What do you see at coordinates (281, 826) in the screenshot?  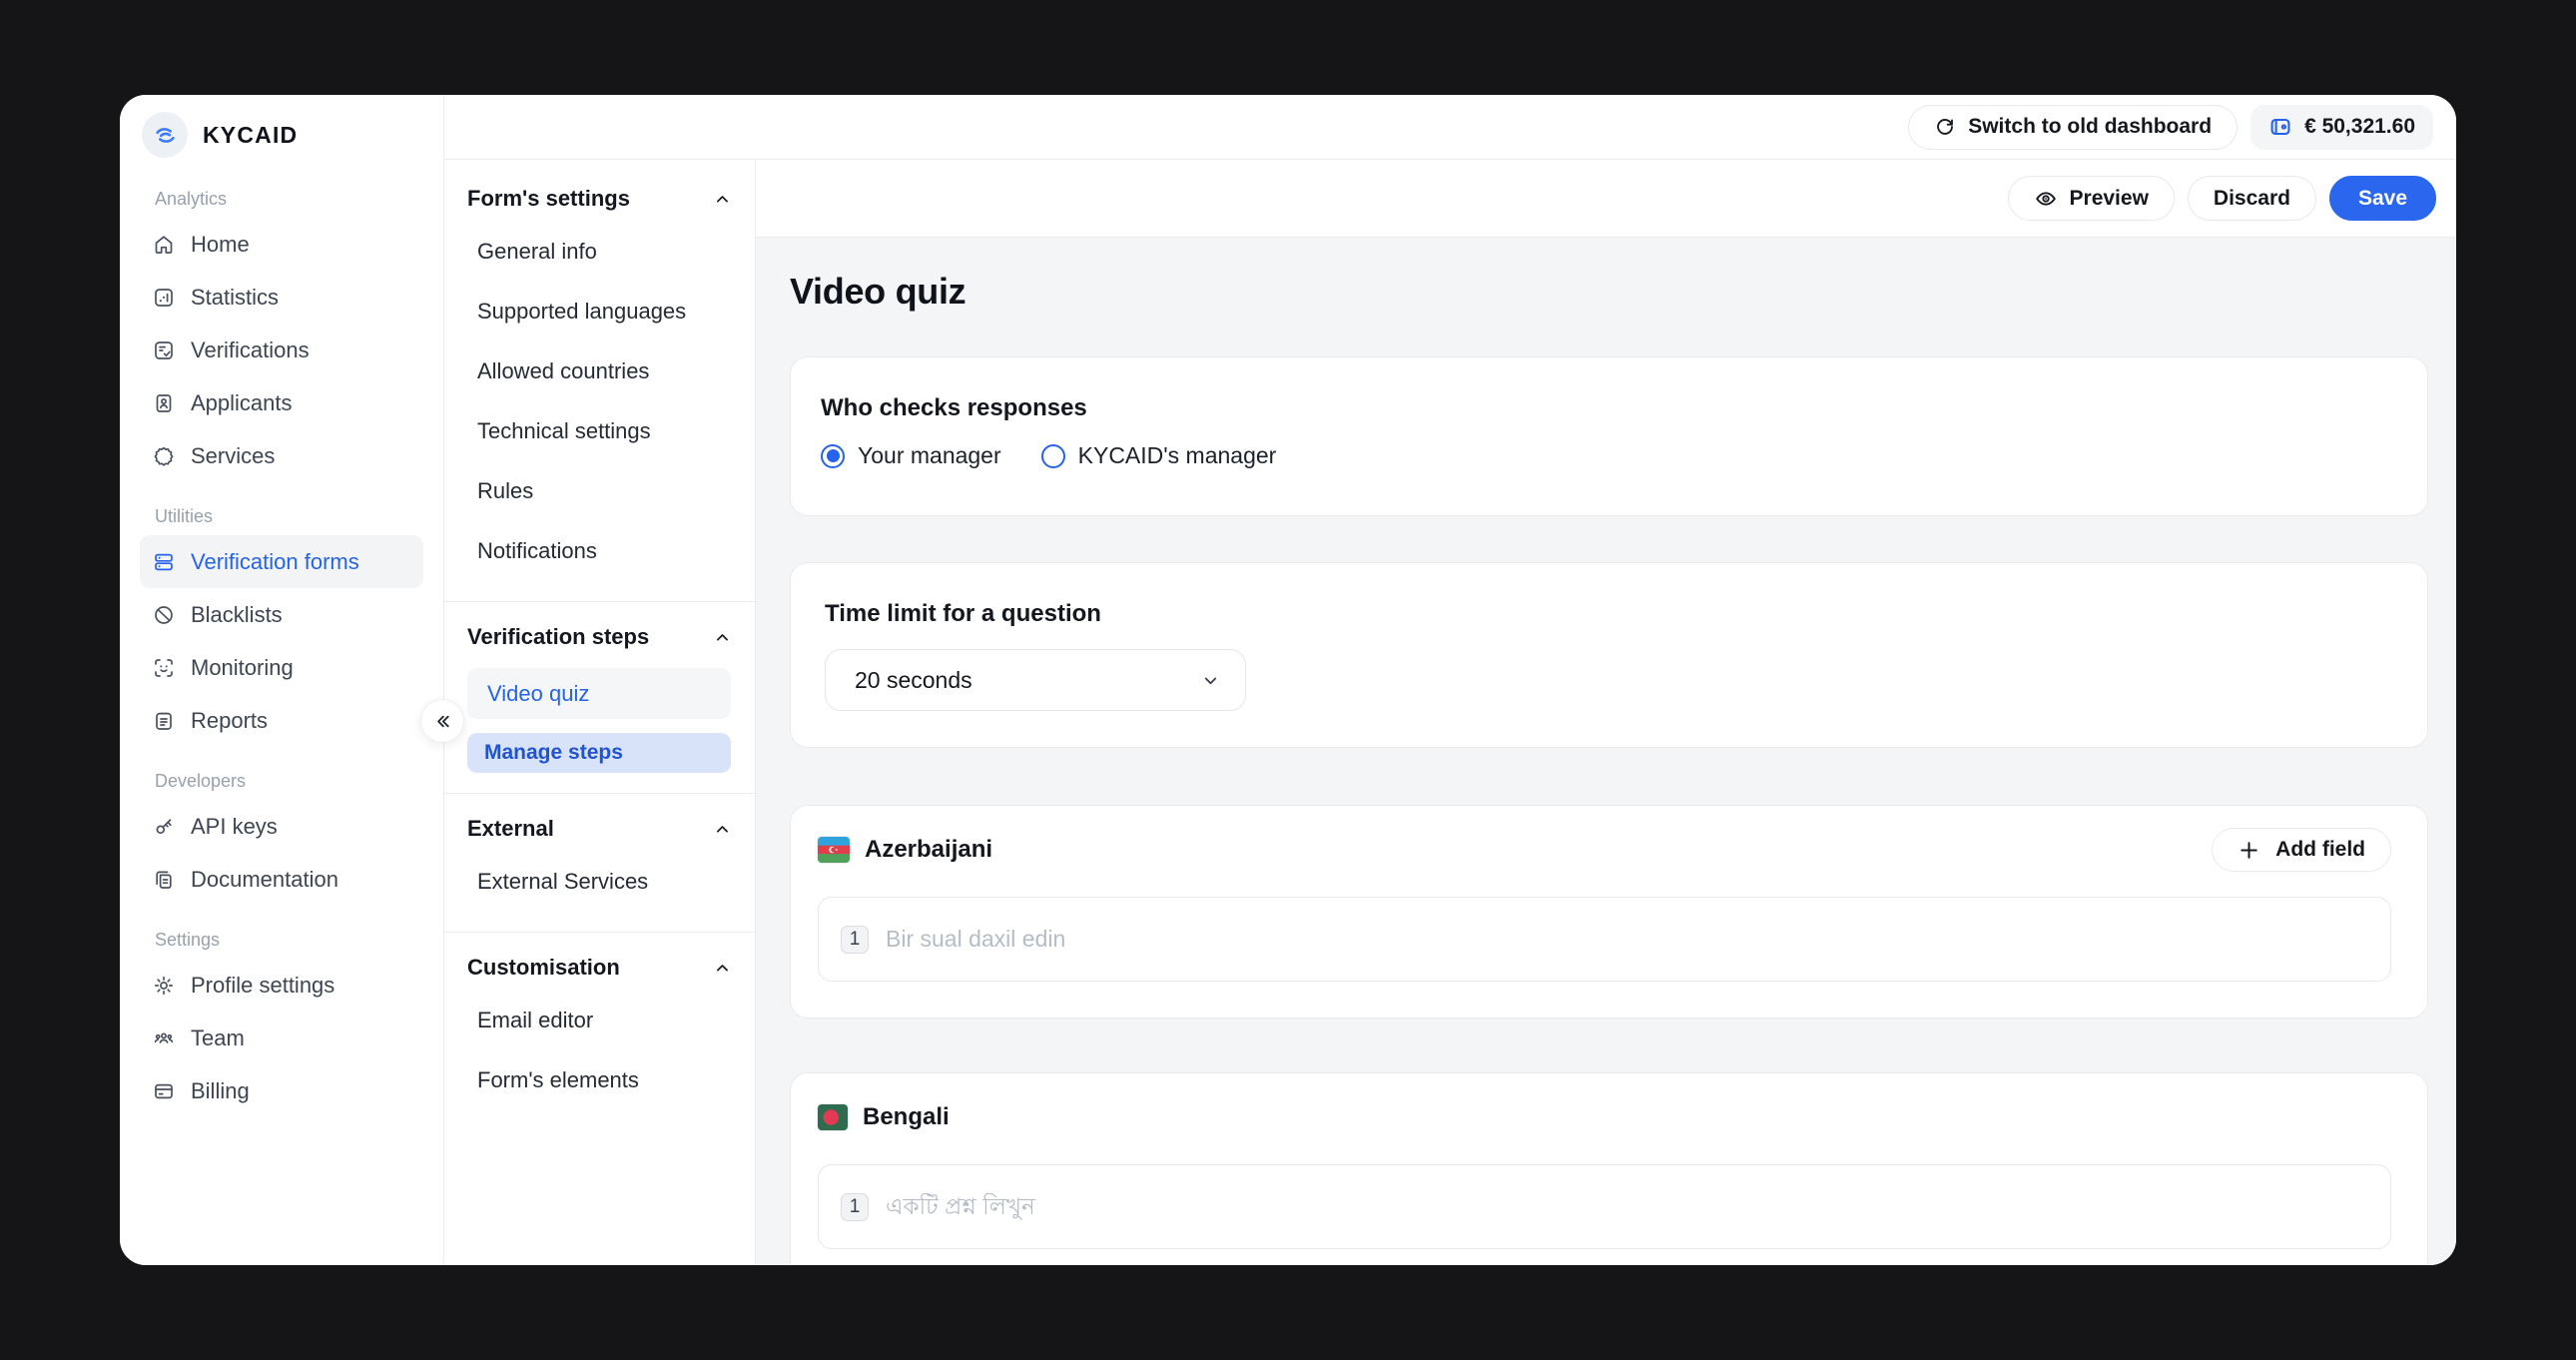 I see `sidebar-item-api-keys: API keys` at bounding box center [281, 826].